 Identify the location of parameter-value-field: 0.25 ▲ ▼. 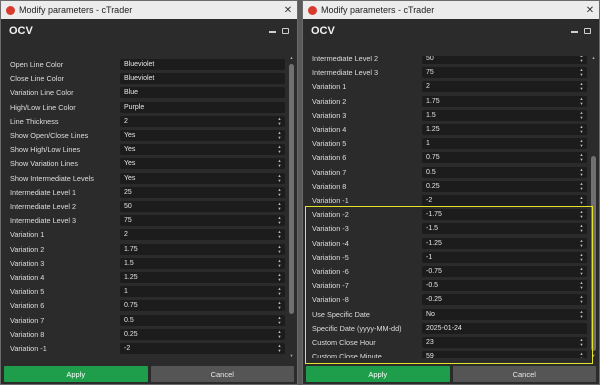
(202, 334).